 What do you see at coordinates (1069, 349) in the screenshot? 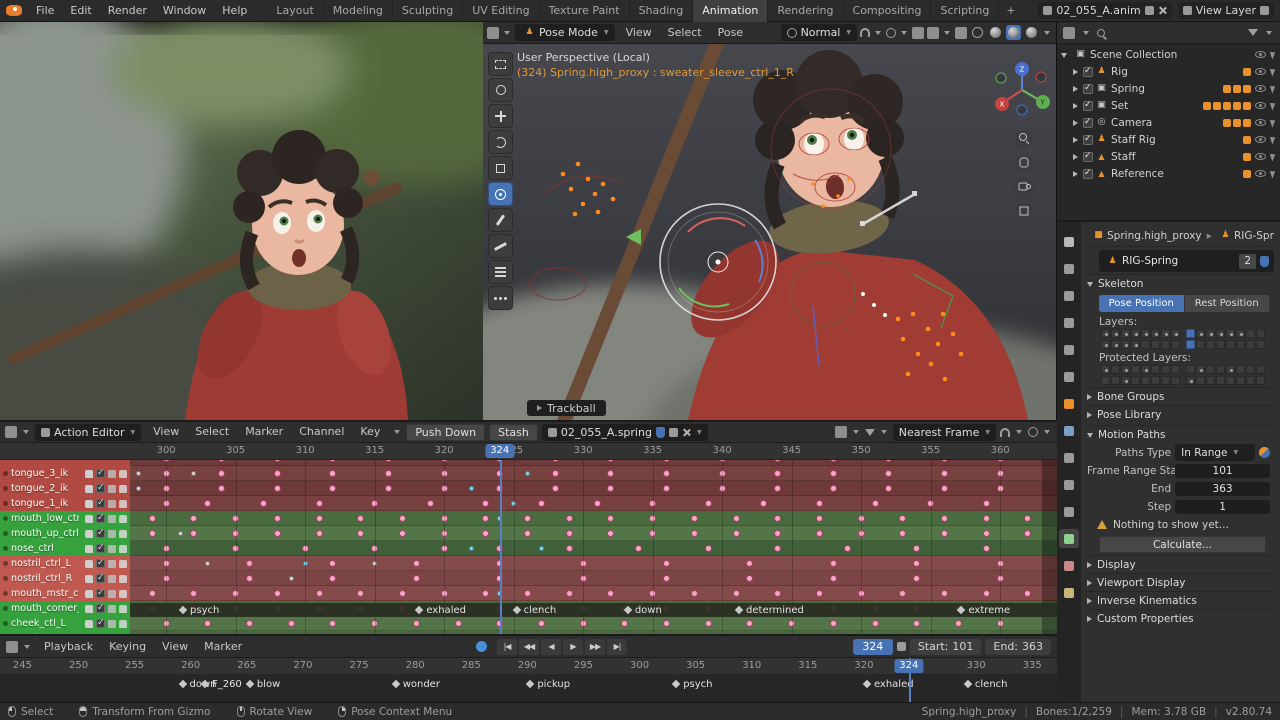
I see `properties-tab-scene` at bounding box center [1069, 349].